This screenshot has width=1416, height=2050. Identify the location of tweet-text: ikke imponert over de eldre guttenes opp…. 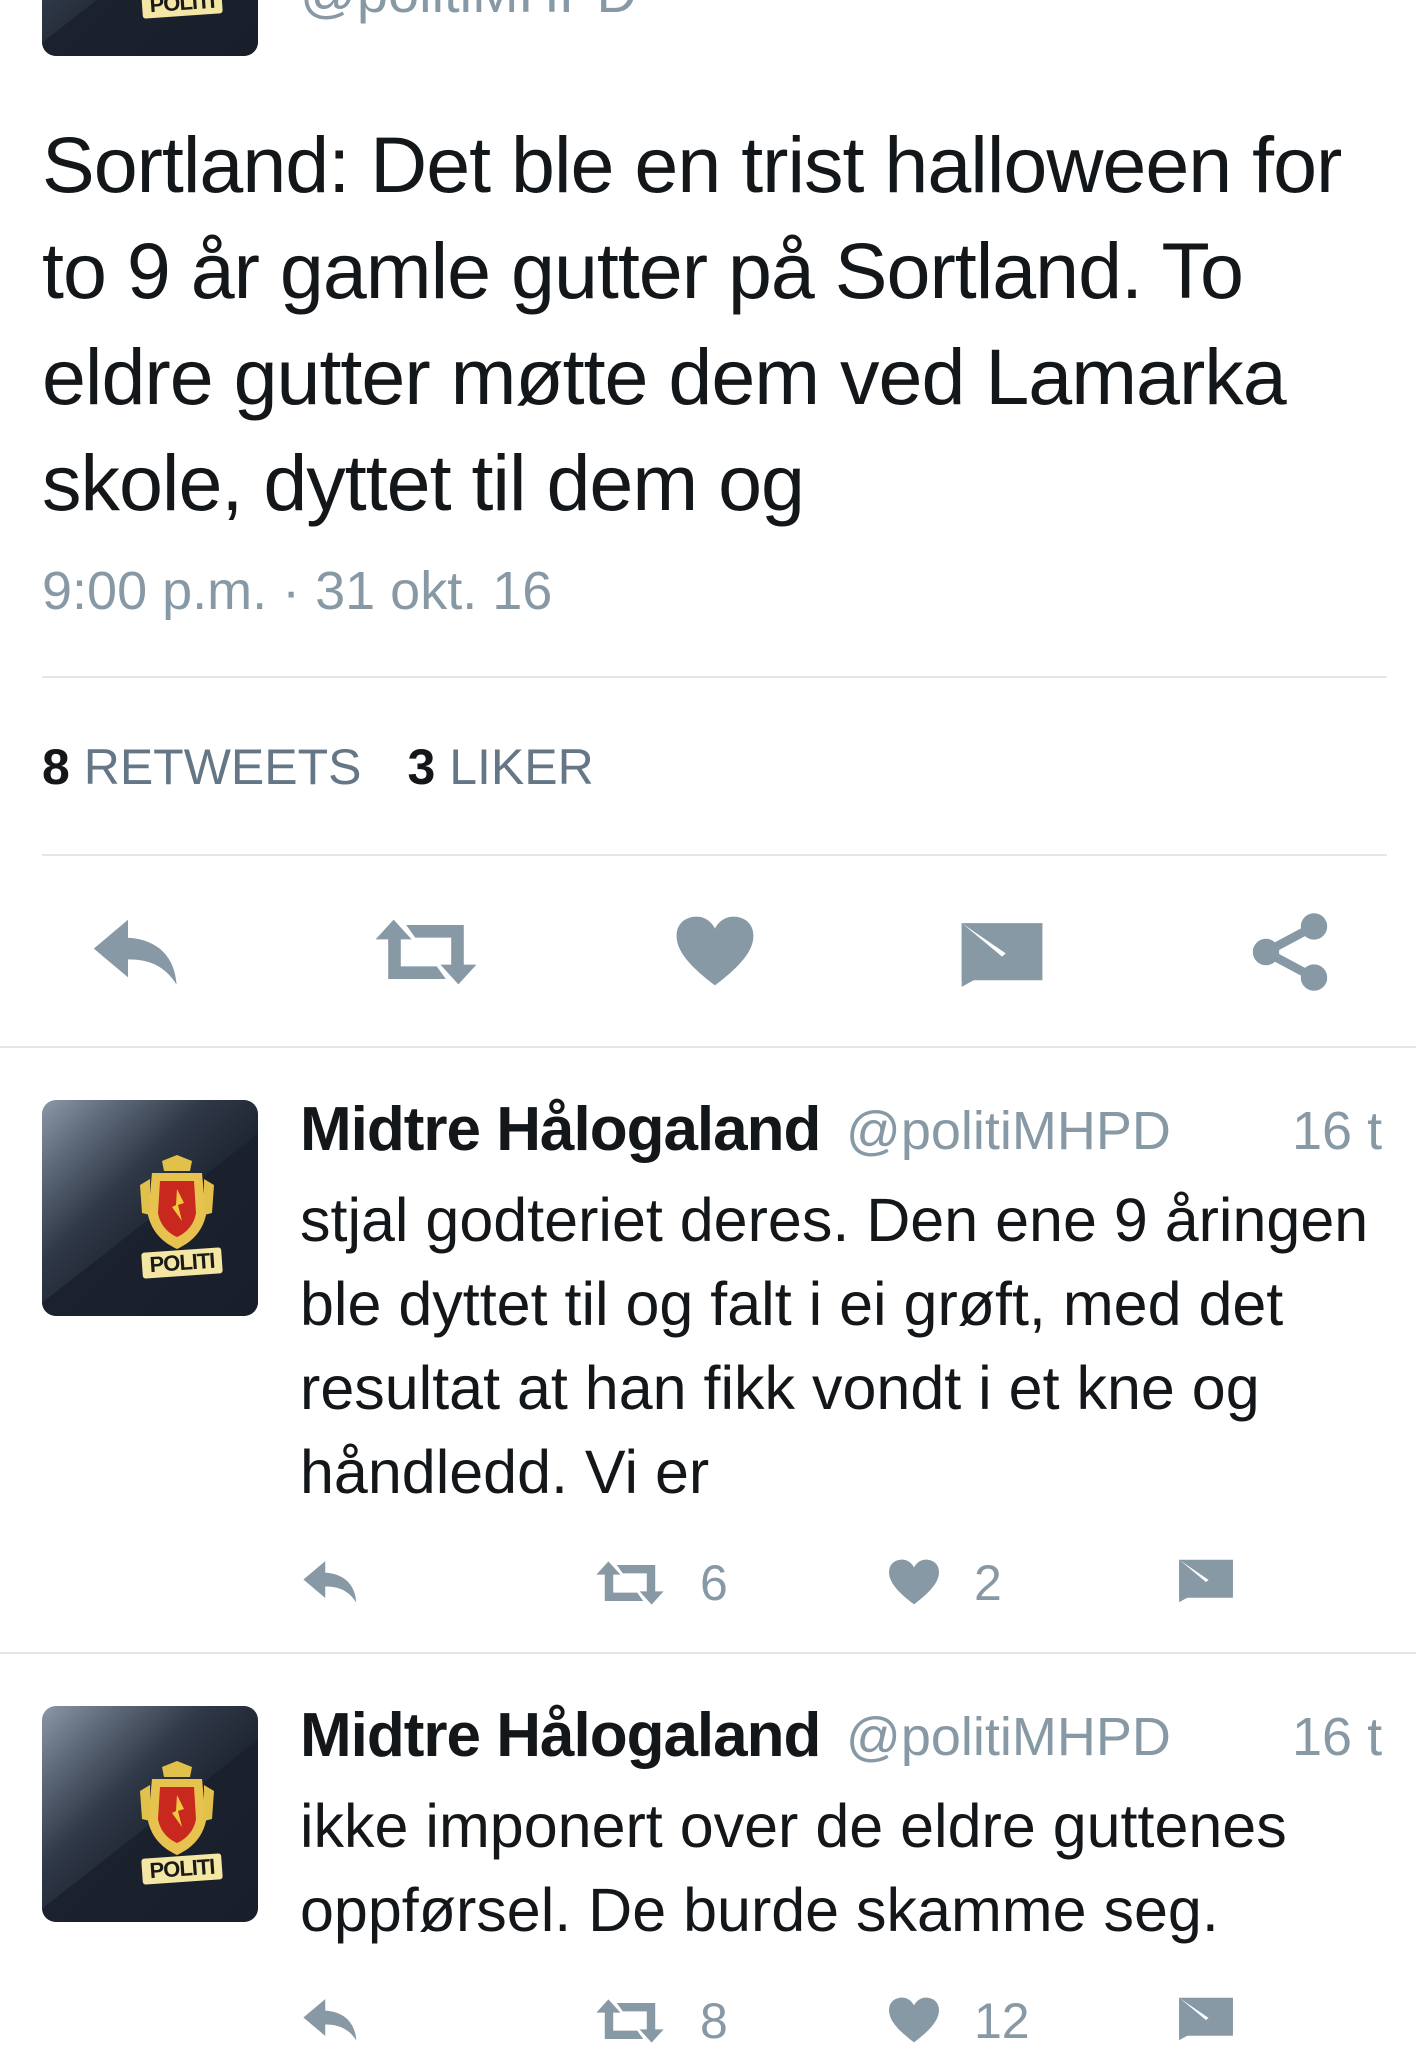
(793, 1868).